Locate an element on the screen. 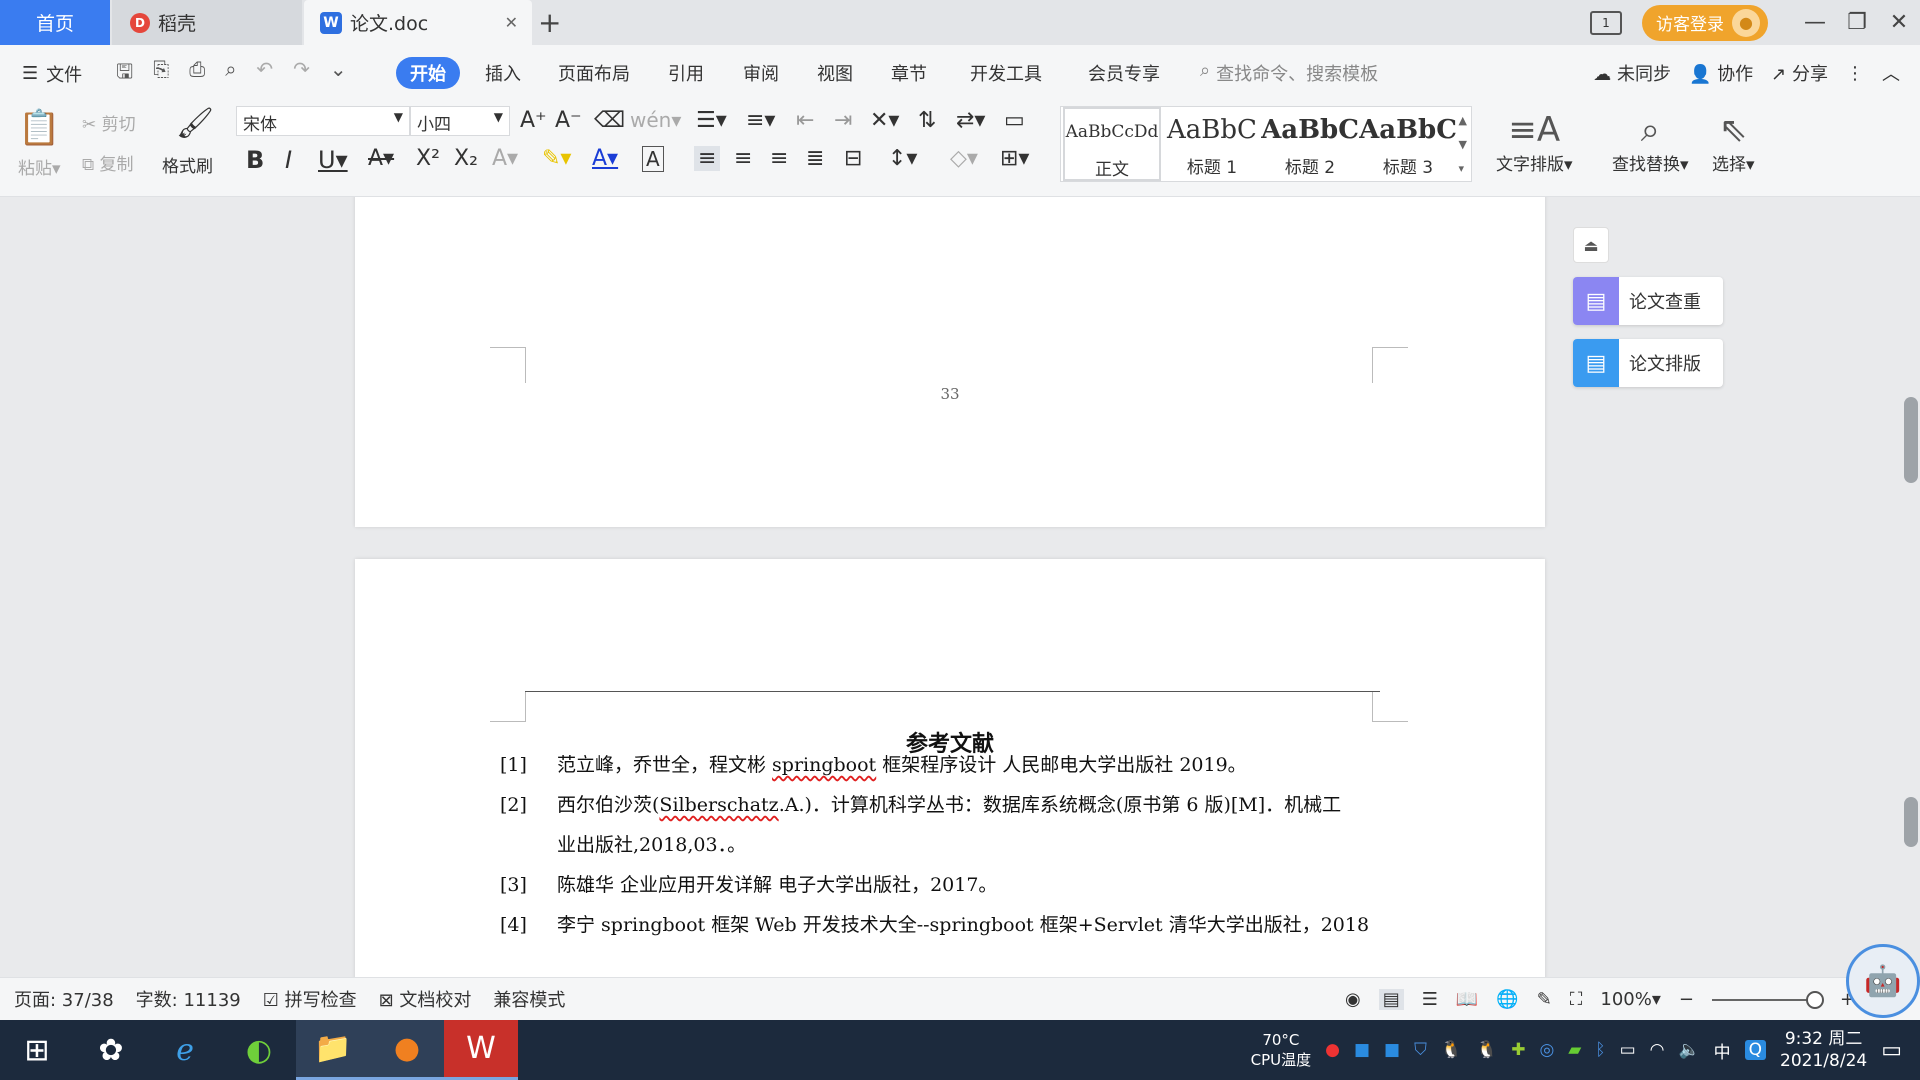  print-preview-icon: ⌕ is located at coordinates (230, 74).